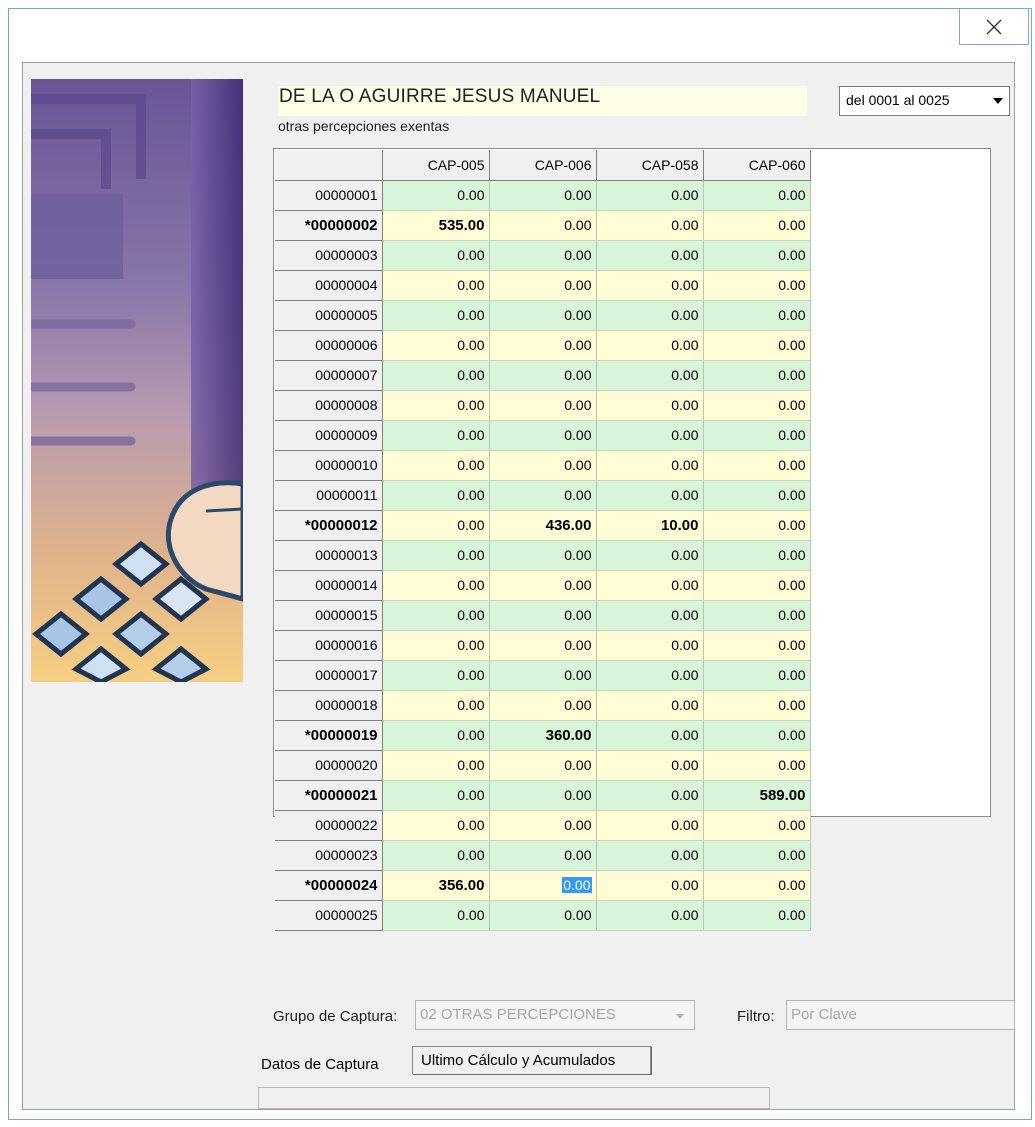 Image resolution: width=1035 pixels, height=1127 pixels. I want to click on row-header: *00000012, so click(329, 525).